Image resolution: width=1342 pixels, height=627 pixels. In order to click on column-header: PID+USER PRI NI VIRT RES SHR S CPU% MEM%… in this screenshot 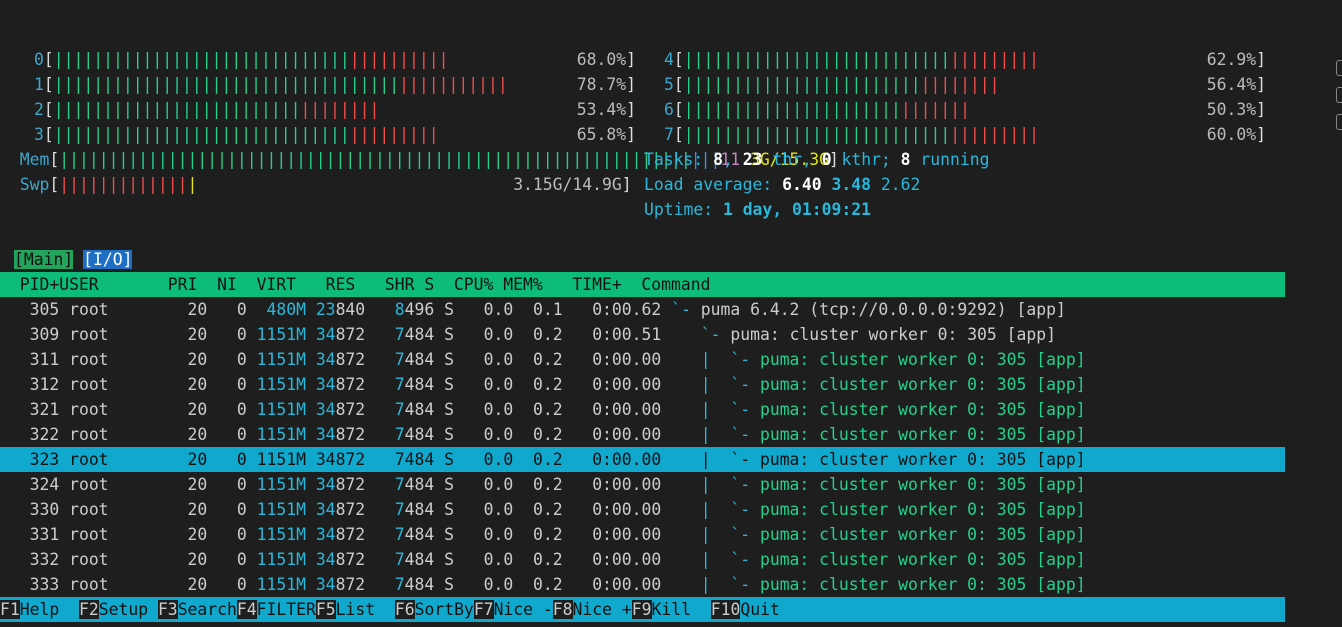, I will do `click(642, 284)`.